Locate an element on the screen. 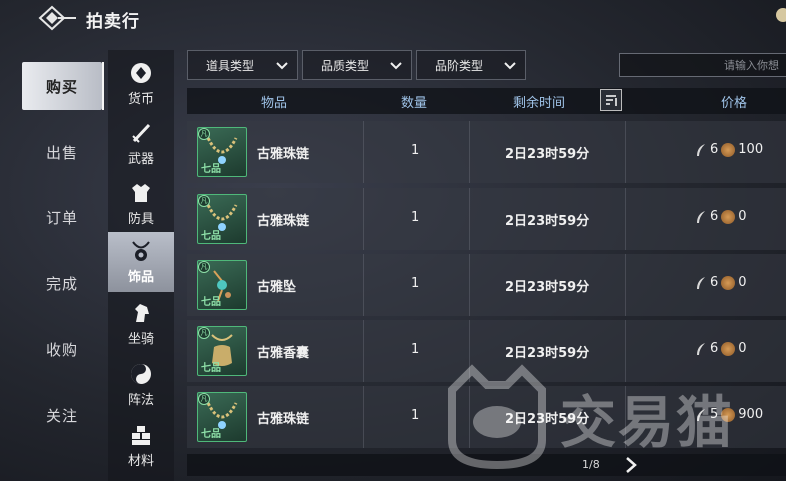  watermark: 交易猫 is located at coordinates (612, 415).